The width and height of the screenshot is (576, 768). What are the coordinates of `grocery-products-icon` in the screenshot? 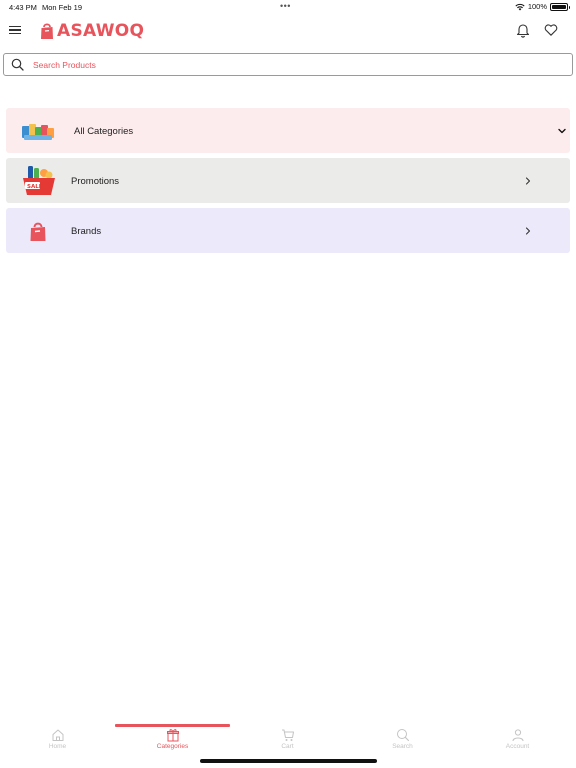 It's located at (38, 131).